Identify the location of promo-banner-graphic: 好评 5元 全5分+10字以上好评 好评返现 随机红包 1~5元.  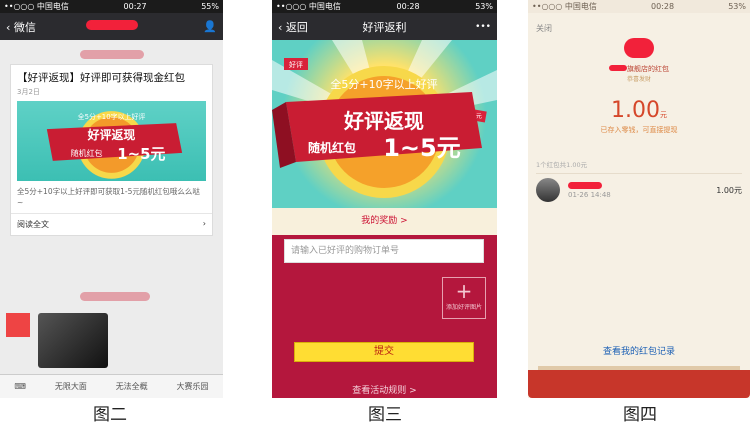
(384, 119).